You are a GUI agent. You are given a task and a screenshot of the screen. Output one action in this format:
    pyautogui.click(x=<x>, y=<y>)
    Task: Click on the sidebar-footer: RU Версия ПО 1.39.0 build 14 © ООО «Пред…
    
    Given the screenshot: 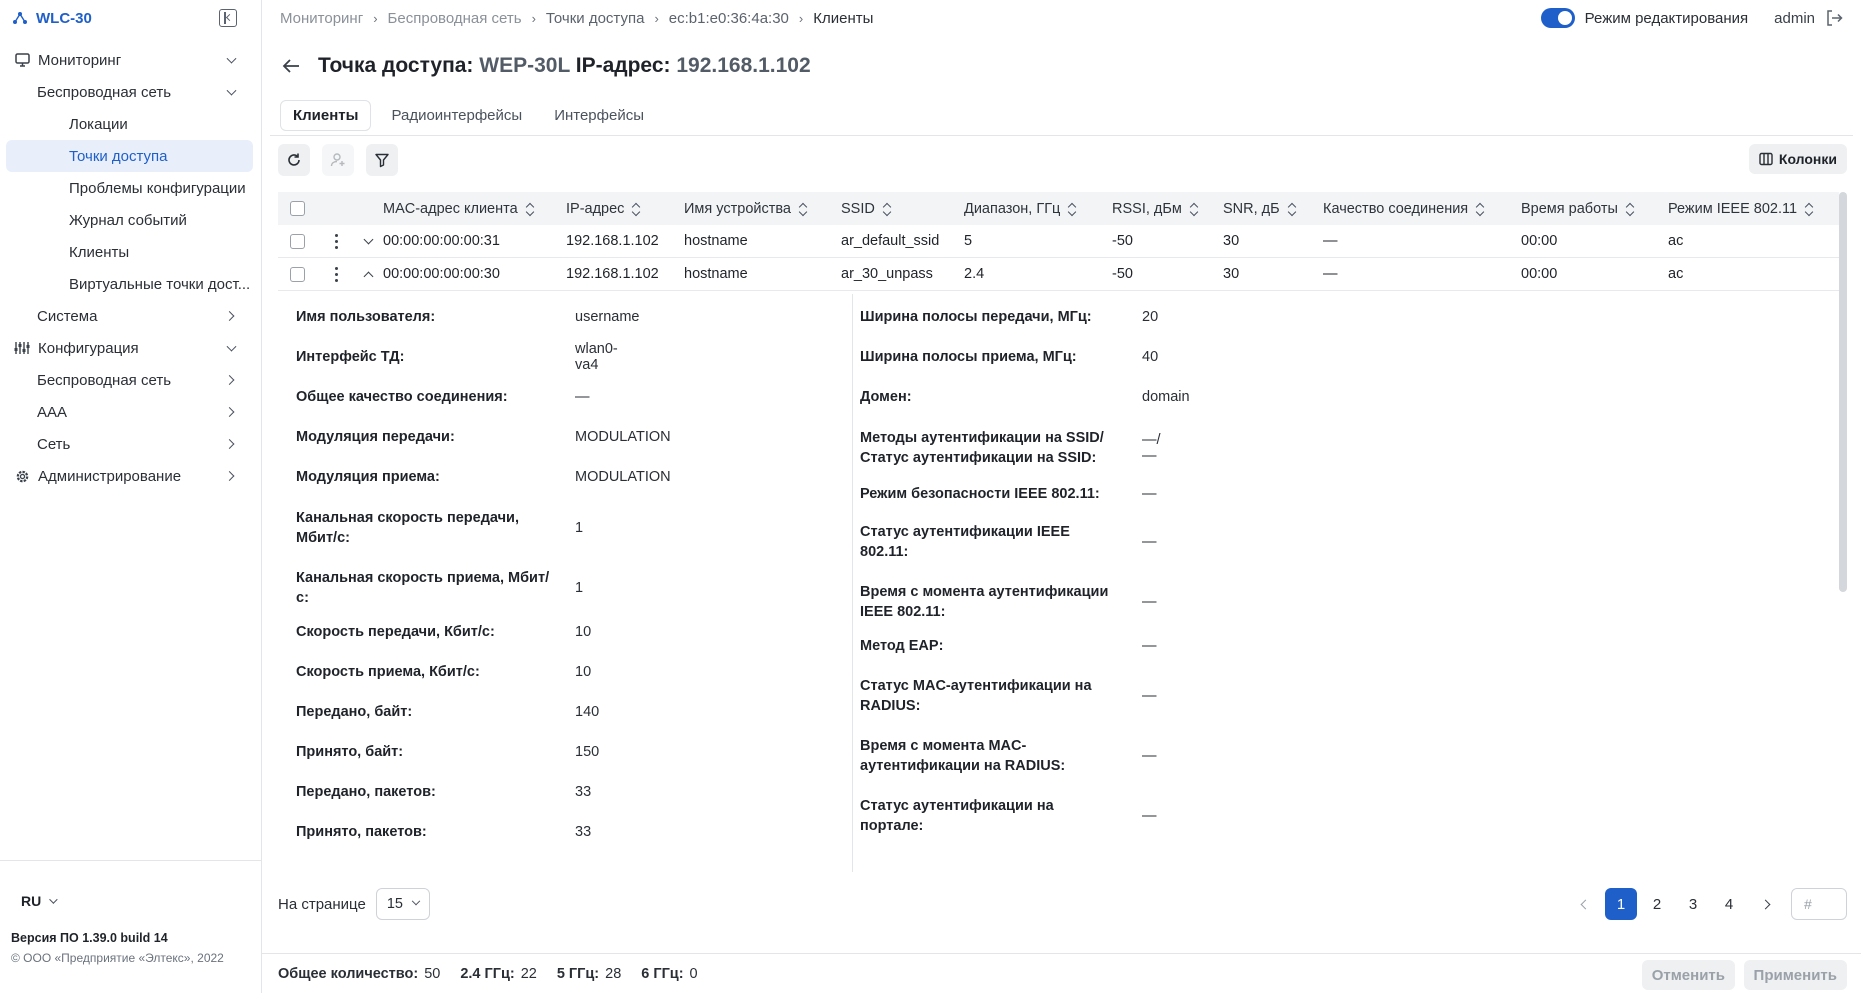 What is the action you would take?
    pyautogui.click(x=130, y=926)
    